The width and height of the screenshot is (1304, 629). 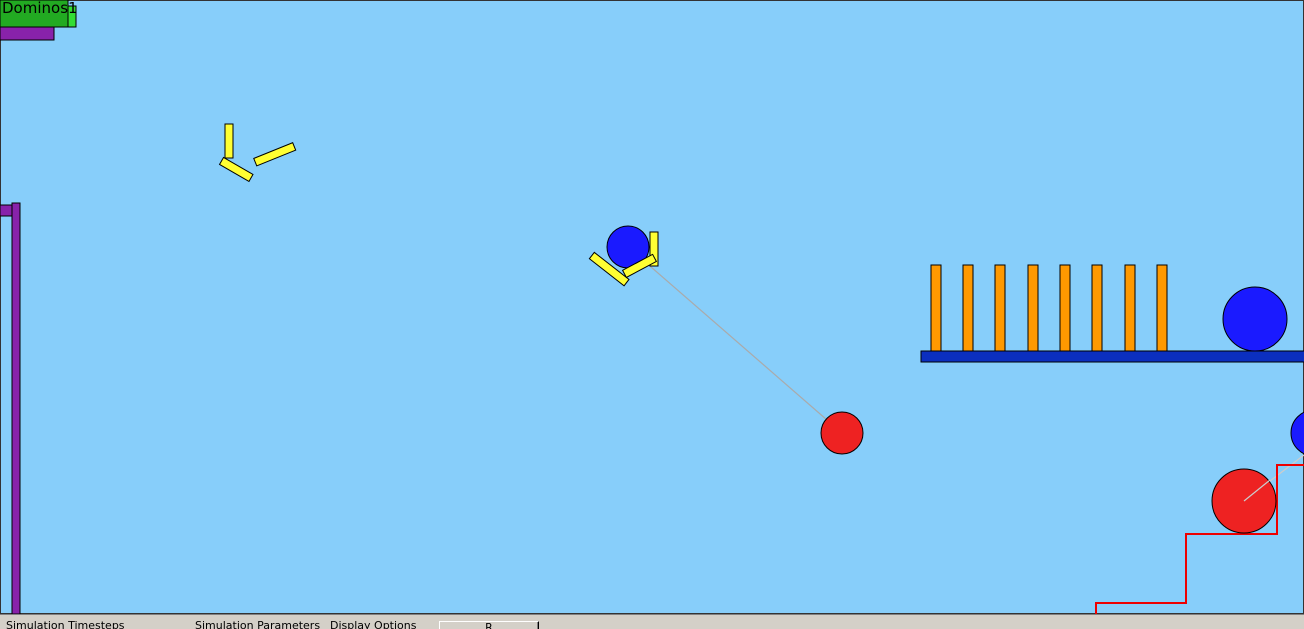 I want to click on run-button: R, so click(x=489, y=625).